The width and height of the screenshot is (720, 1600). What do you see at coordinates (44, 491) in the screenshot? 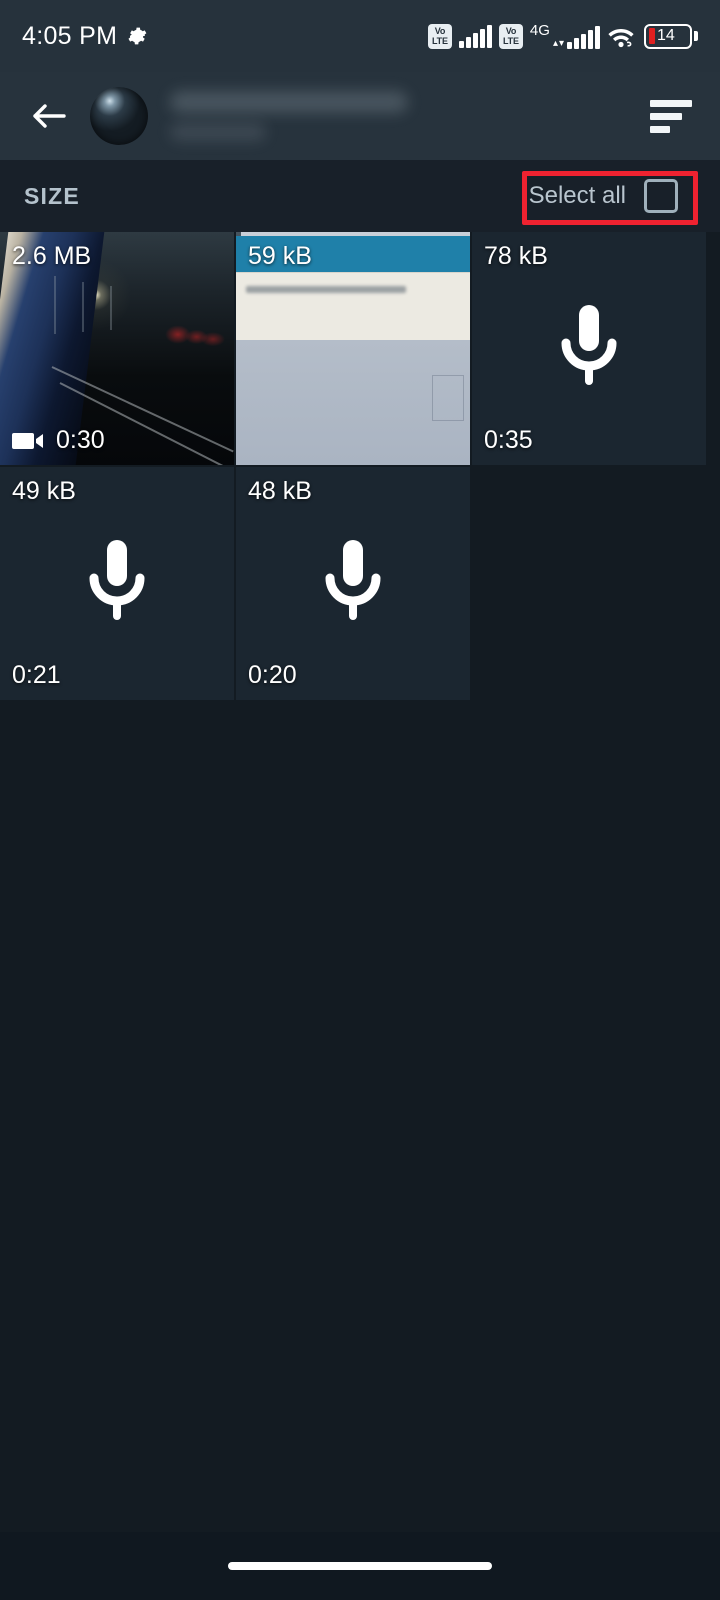
I see `media-size-label: 49 kB` at bounding box center [44, 491].